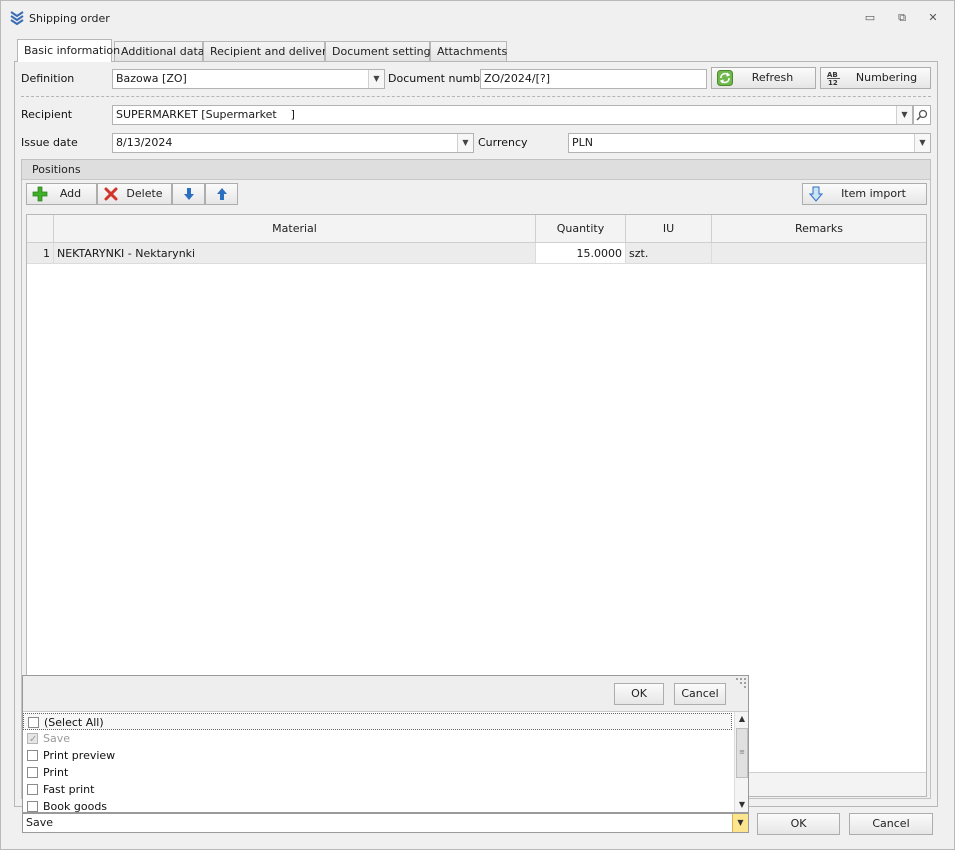  Describe the element at coordinates (377, 789) in the screenshot. I see `list-item-fast-print: Fast print` at that location.